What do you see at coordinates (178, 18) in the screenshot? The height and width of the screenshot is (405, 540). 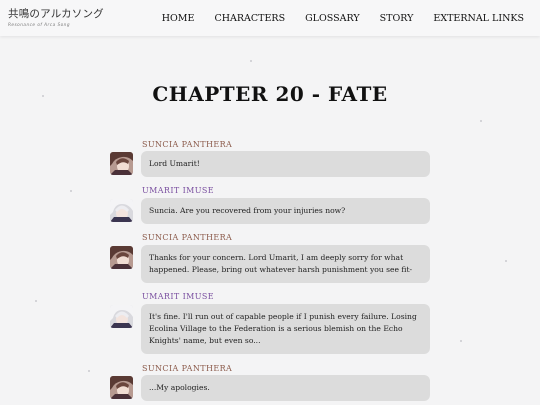 I see `nav-home: HOME` at bounding box center [178, 18].